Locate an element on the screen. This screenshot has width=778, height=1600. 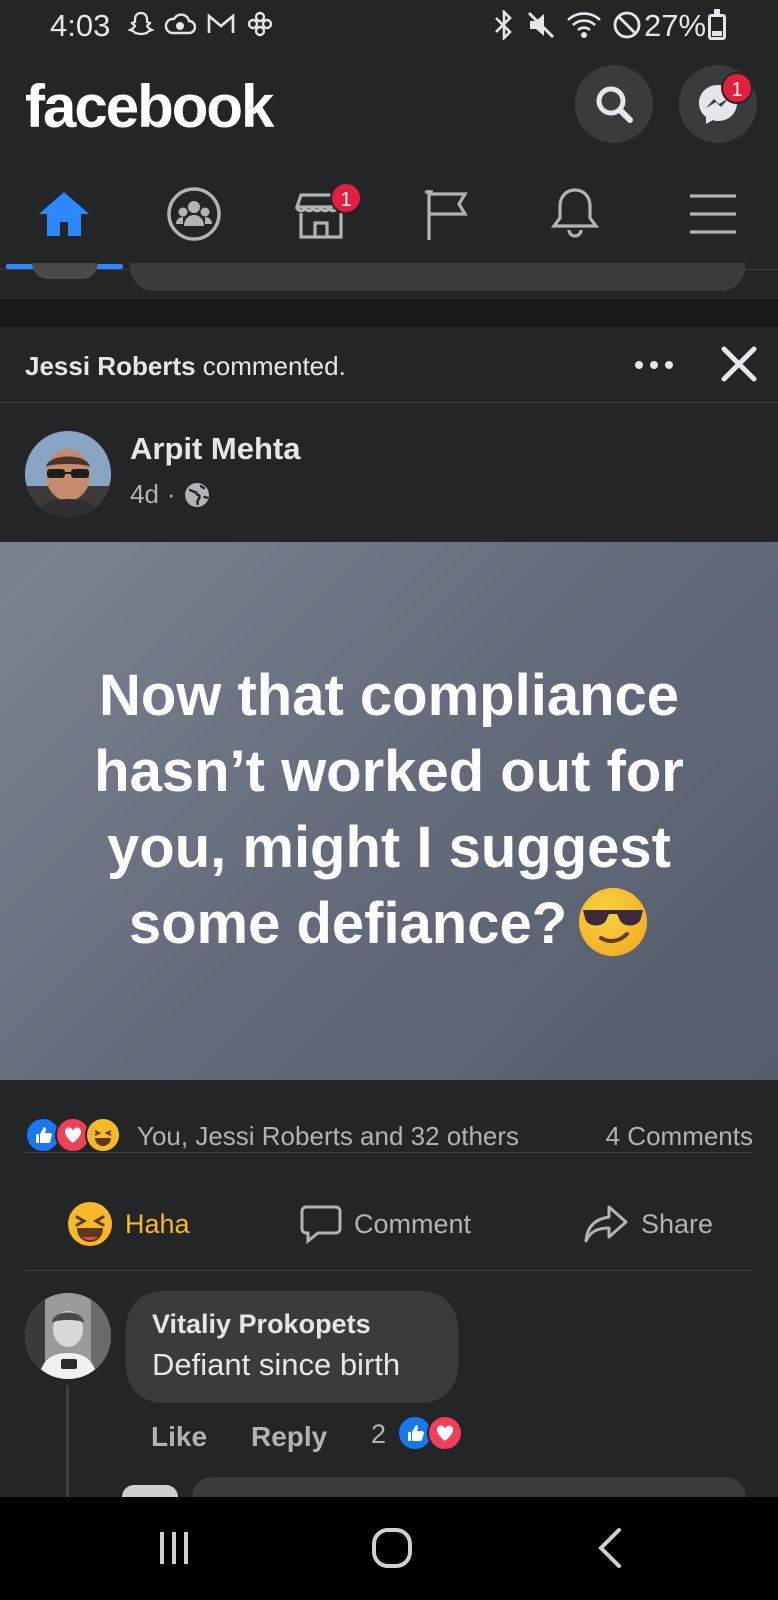
back-icon is located at coordinates (609, 1548).